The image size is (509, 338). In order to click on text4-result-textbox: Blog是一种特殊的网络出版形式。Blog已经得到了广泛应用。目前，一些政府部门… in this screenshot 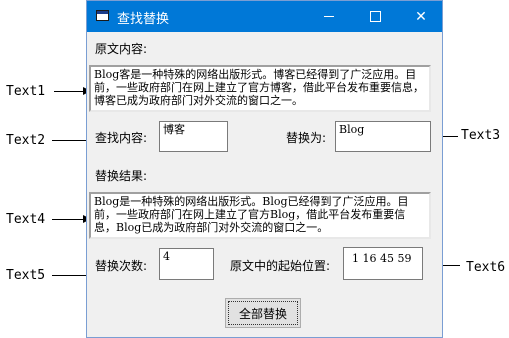, I will do `click(260, 215)`.